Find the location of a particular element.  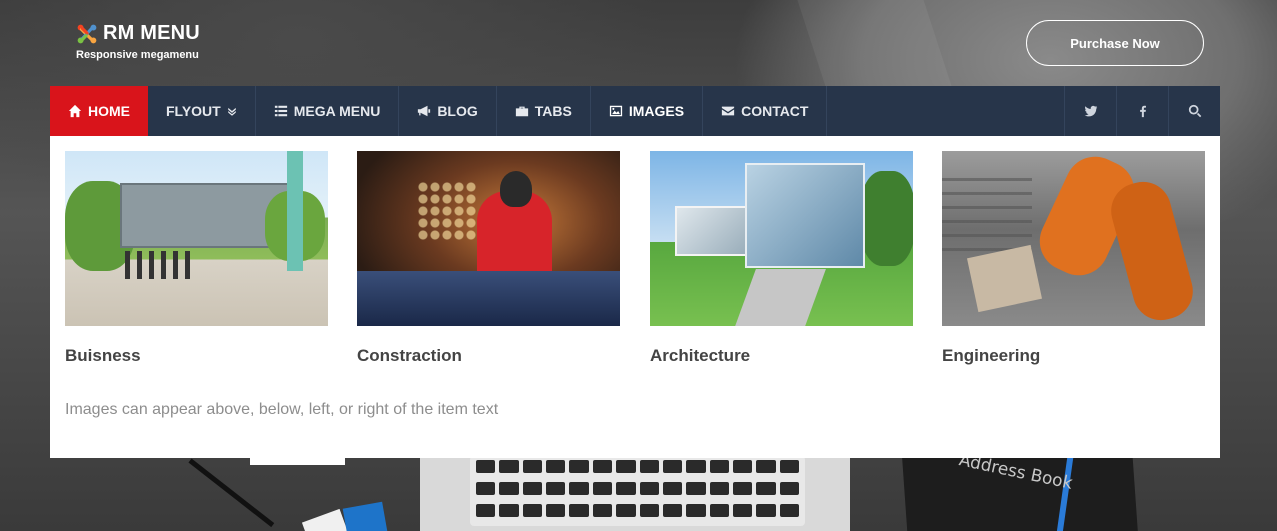

nav-label-mega-menu: MEGA MENU is located at coordinates (337, 111).